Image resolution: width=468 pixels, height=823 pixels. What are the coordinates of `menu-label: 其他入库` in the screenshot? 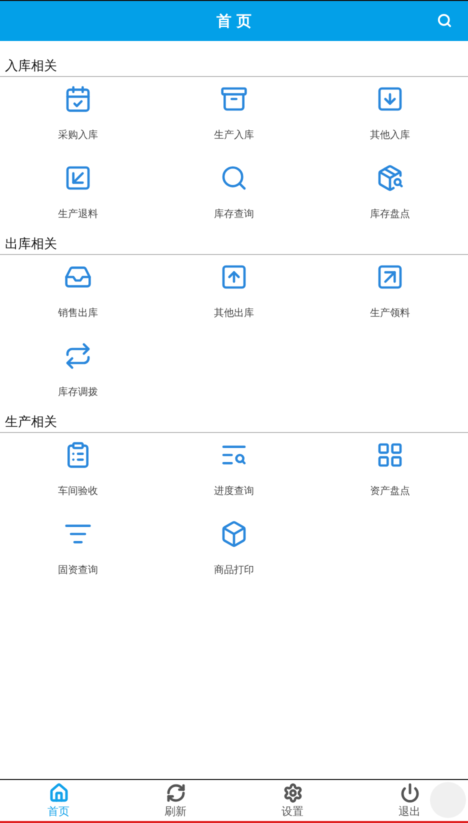 It's located at (390, 135).